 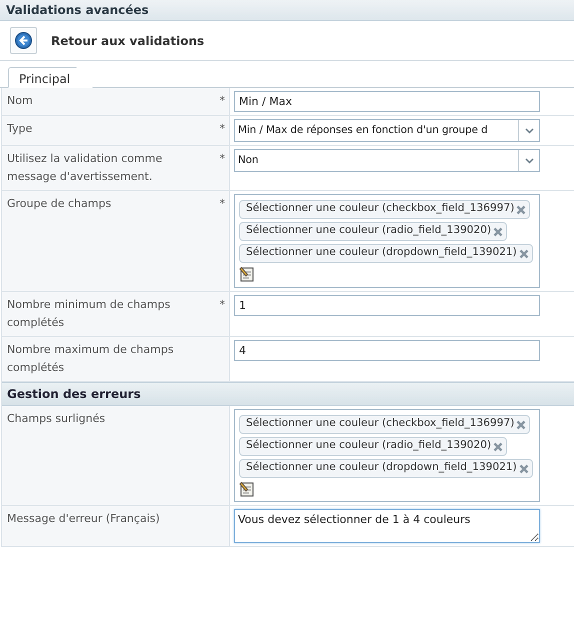 What do you see at coordinates (288, 394) in the screenshot?
I see `section-header: Gestion des erreurs` at bounding box center [288, 394].